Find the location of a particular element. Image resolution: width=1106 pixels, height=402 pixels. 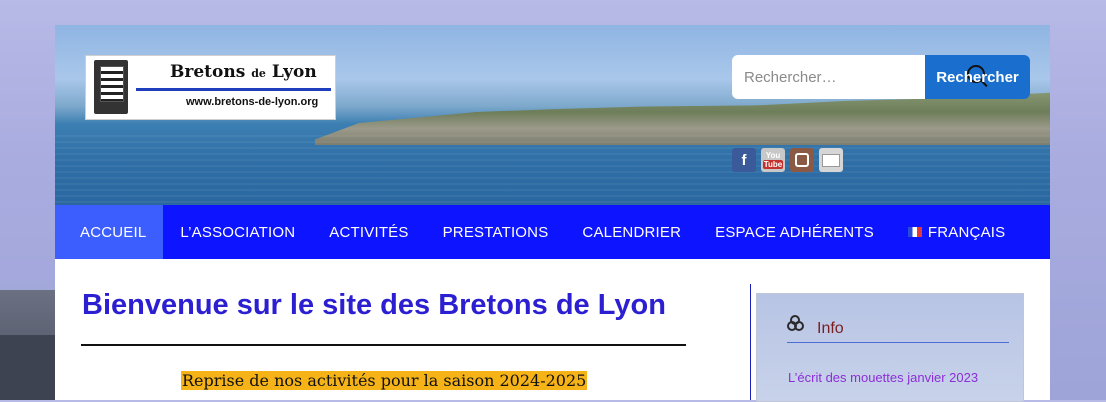

nav-item-activites: ACTIVITÉS is located at coordinates (368, 232).